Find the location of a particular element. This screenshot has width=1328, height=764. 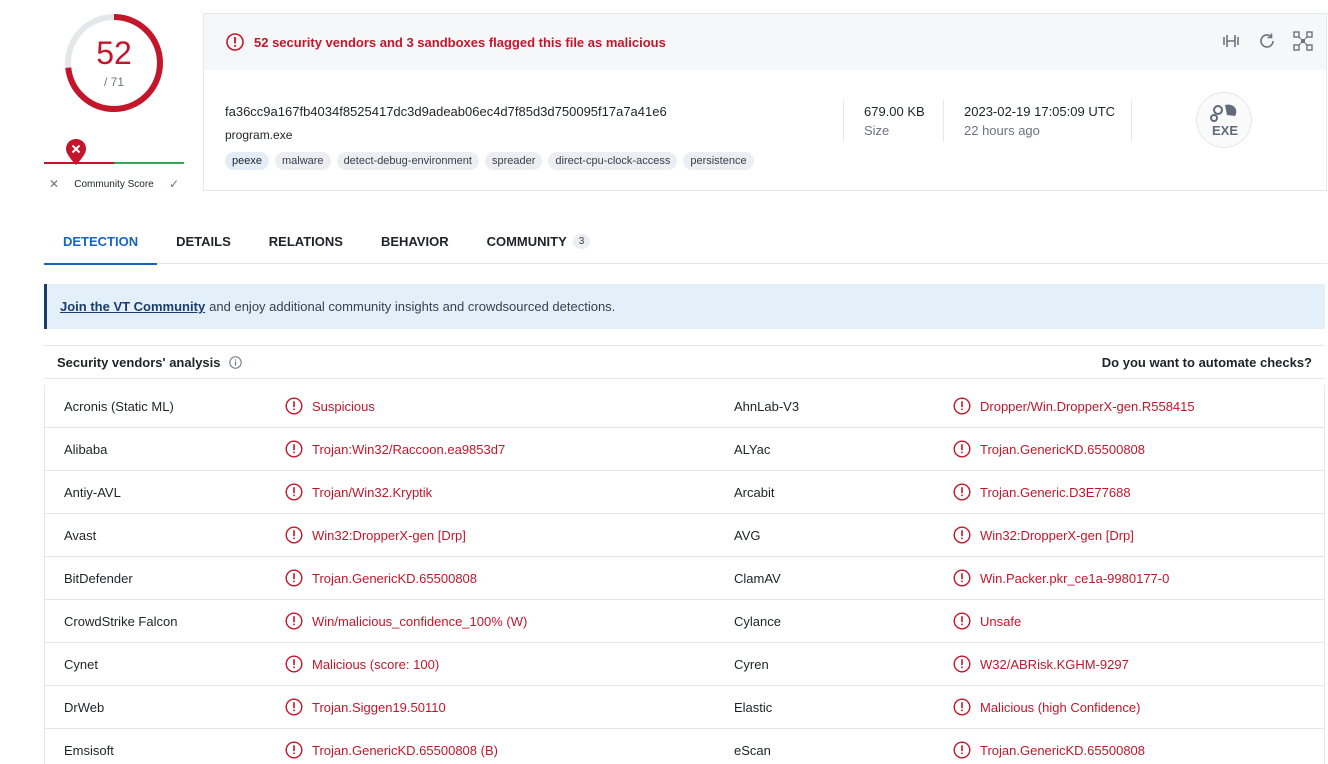

reanalyze-icon is located at coordinates (1267, 41).